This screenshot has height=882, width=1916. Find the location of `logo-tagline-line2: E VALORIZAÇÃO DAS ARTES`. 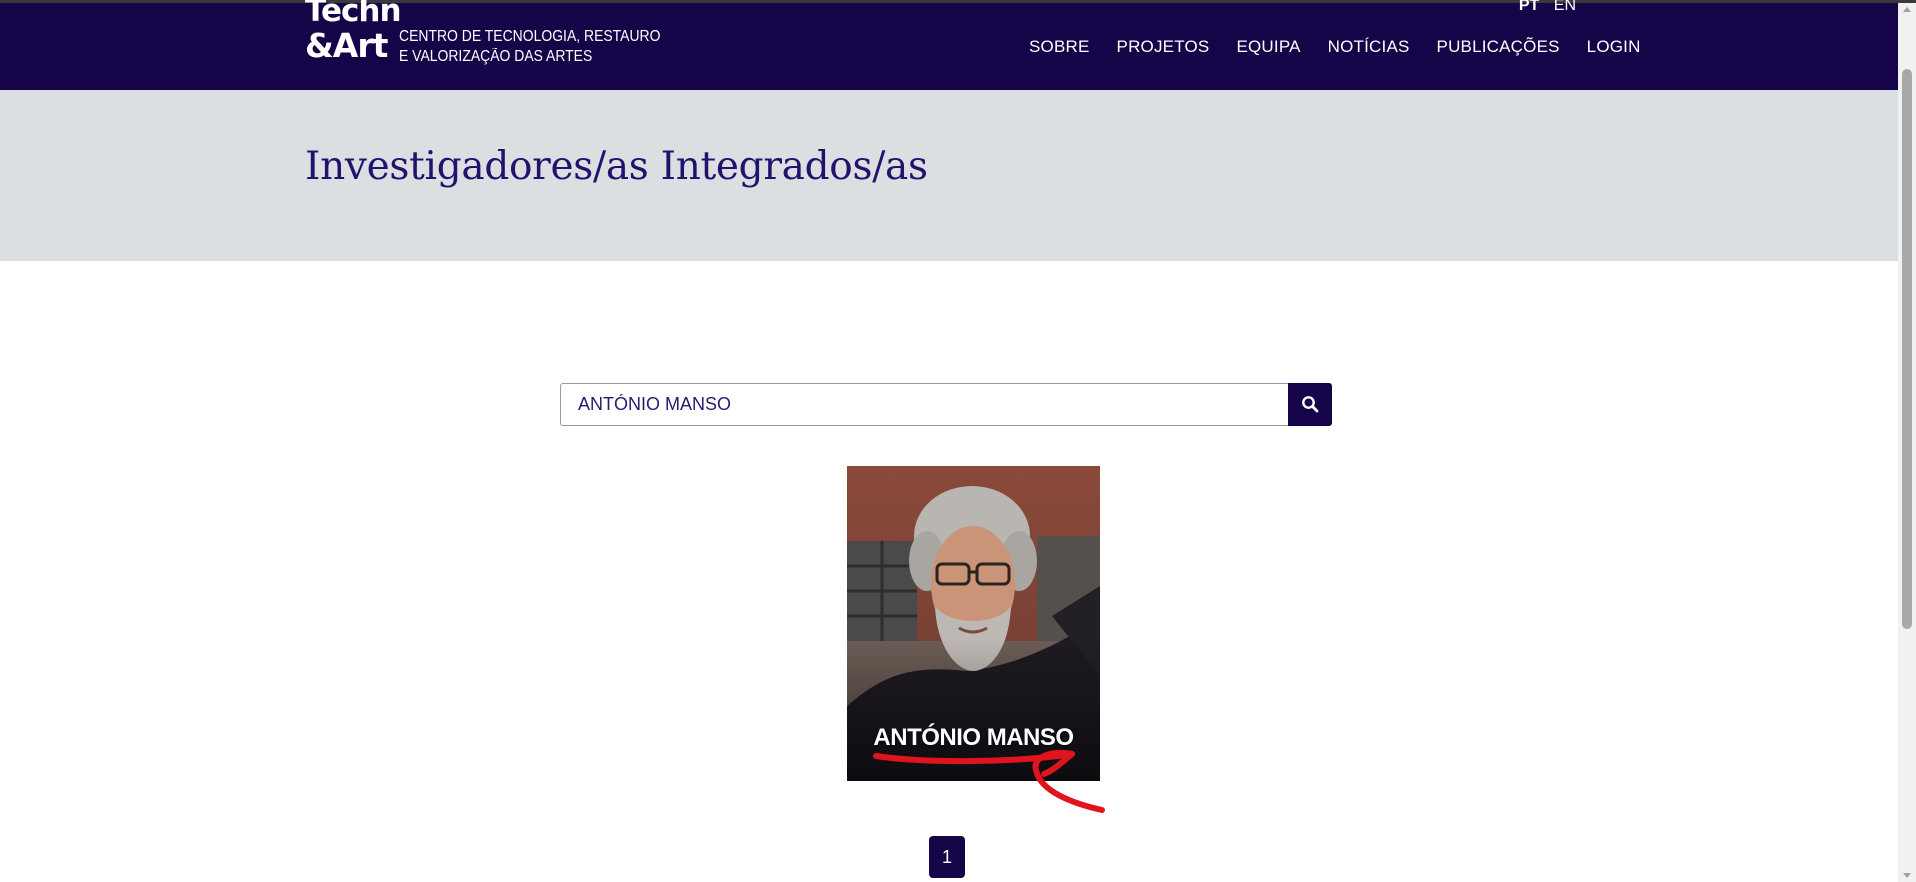

logo-tagline-line2: E VALORIZAÇÃO DAS ARTES is located at coordinates (496, 56).